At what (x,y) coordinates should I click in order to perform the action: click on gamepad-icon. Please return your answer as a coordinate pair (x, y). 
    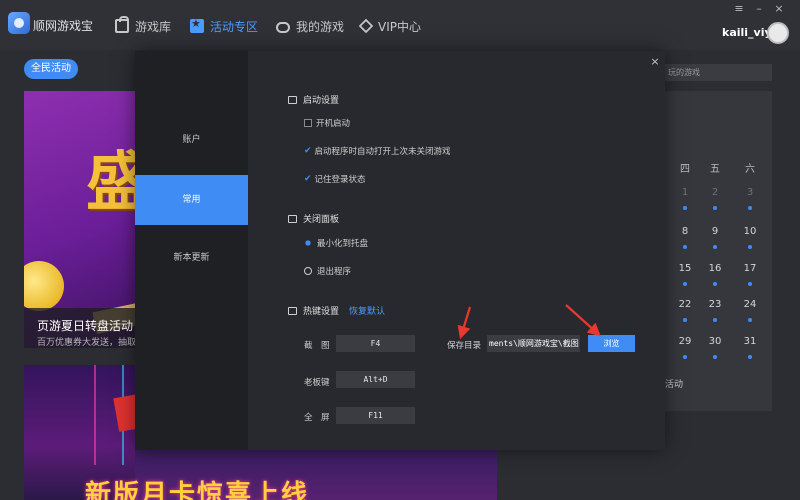
    Looking at the image, I should click on (283, 27).